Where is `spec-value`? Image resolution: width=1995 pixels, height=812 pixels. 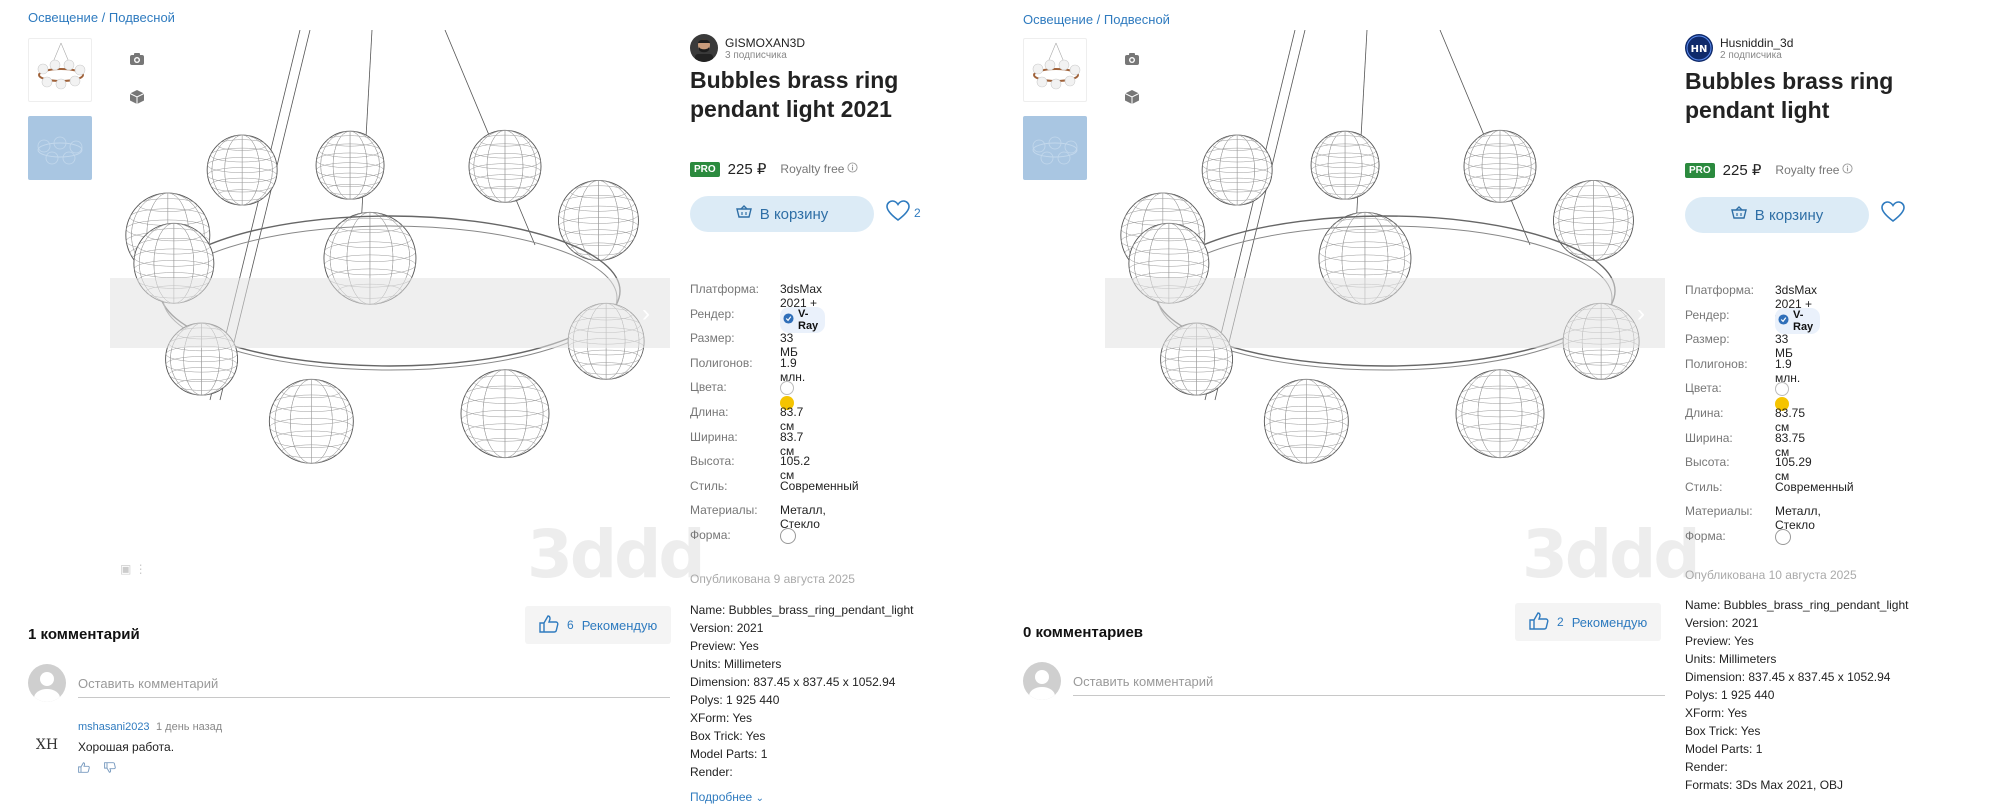
spec-value is located at coordinates (788, 535).